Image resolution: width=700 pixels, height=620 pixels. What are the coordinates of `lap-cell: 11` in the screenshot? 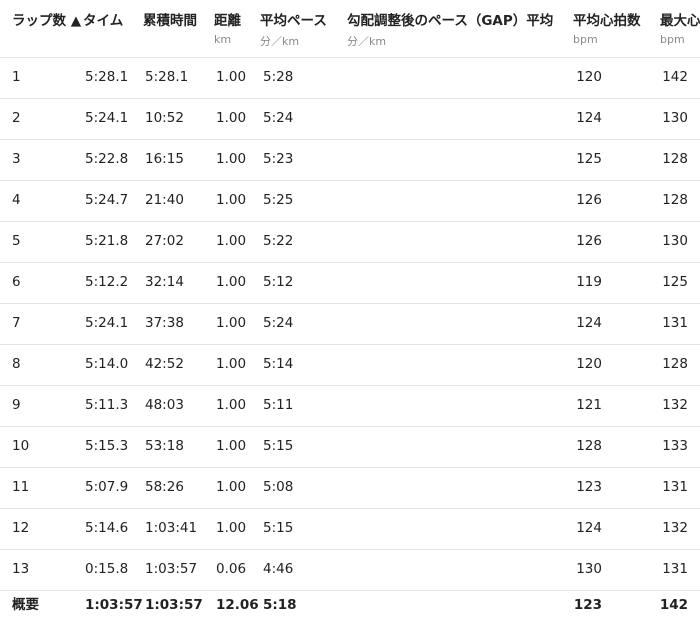 It's located at (21, 487).